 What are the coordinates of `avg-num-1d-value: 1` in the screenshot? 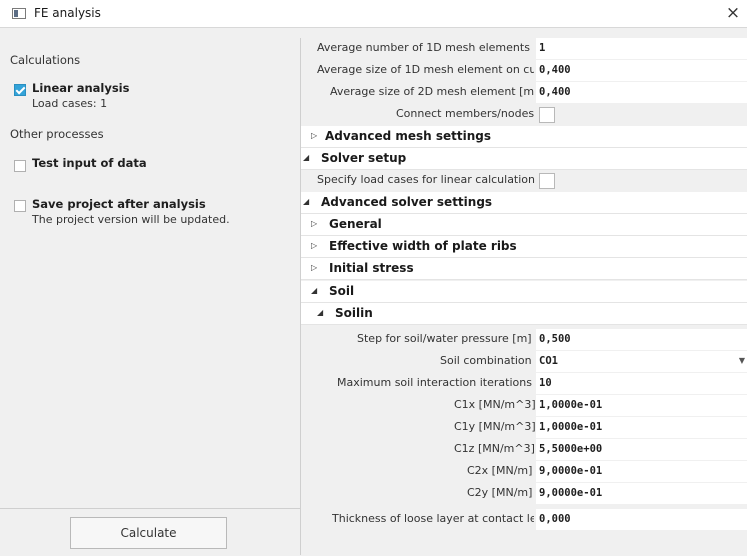 It's located at (542, 48).